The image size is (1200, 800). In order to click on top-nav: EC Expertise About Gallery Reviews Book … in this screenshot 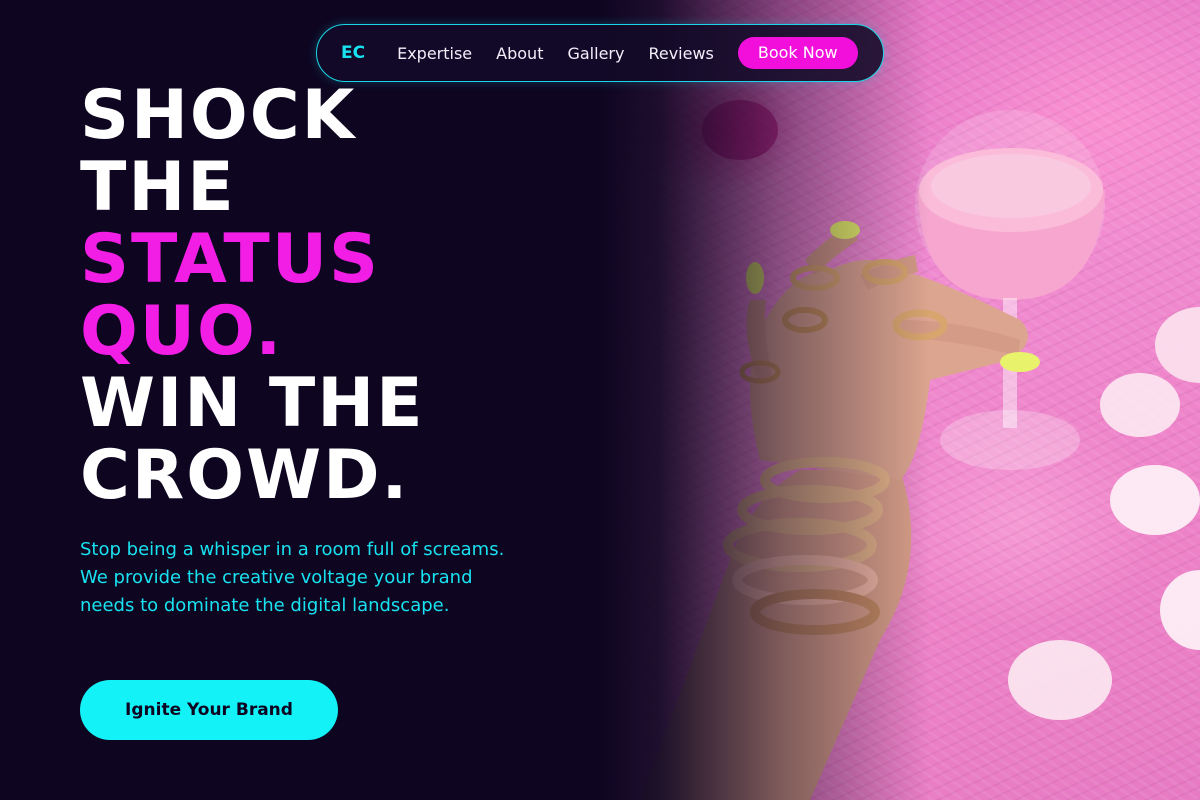, I will do `click(600, 53)`.